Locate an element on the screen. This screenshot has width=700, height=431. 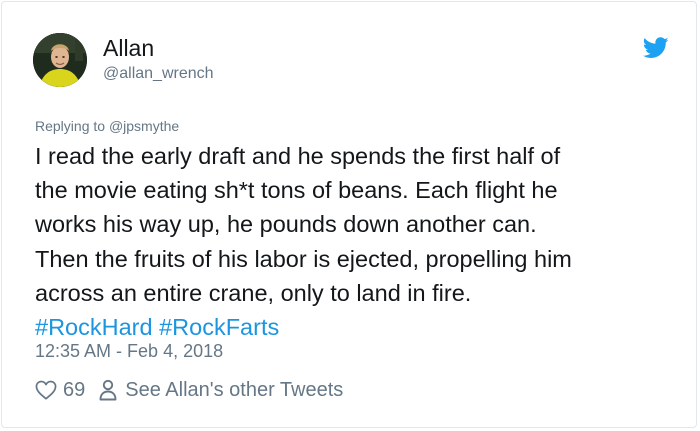
hashtag-rockfarts: #RockFarts is located at coordinates (219, 327).